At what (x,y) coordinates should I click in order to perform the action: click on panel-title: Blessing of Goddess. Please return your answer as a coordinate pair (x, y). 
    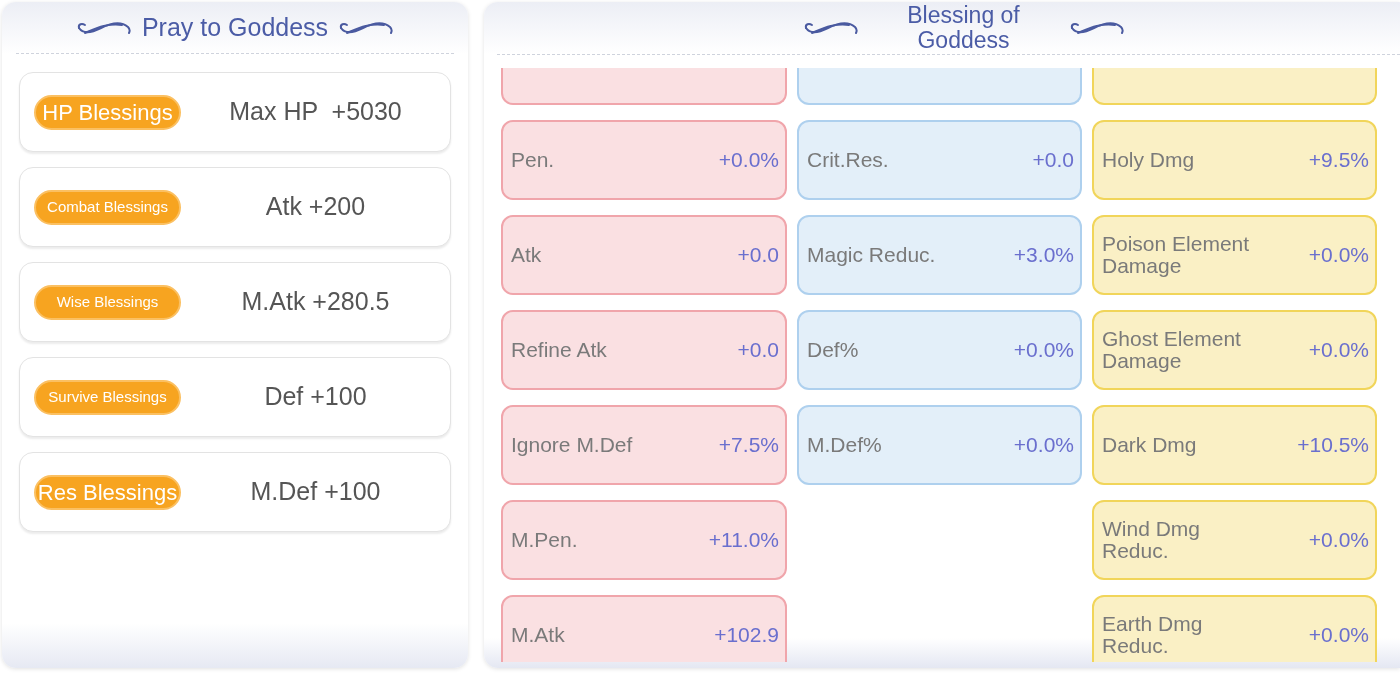
    Looking at the image, I should click on (963, 28).